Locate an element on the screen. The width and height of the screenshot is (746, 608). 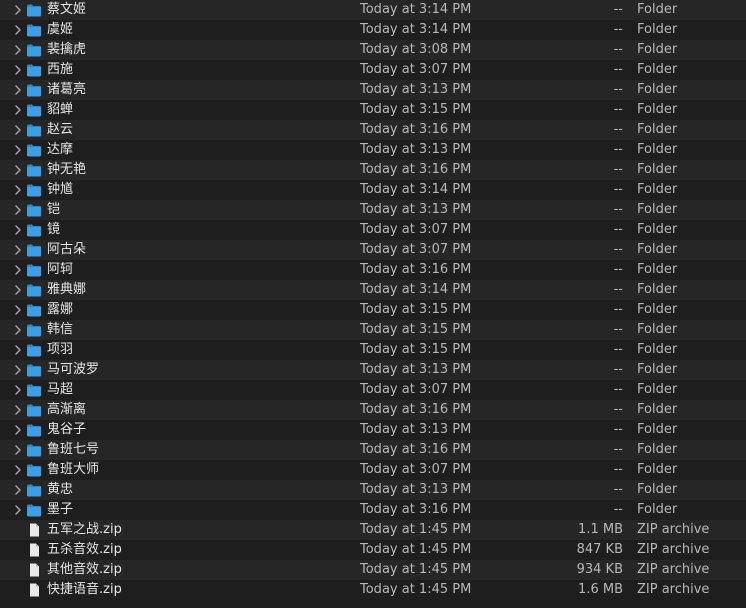
list-item: 鲁班七号 Today at 3:16 PM -- Folder is located at coordinates (373, 450).